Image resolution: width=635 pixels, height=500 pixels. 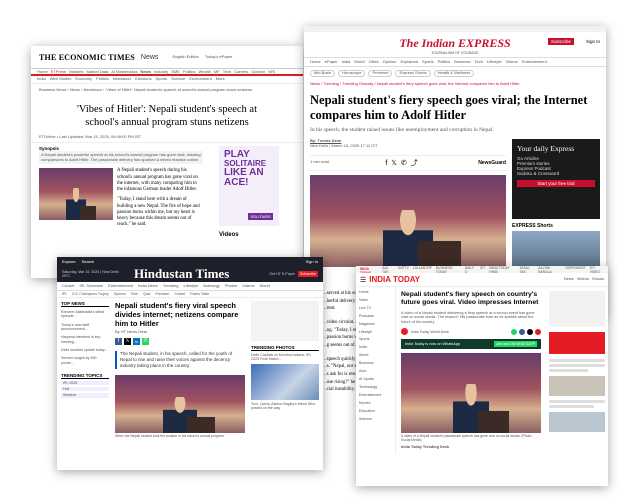 What do you see at coordinates (422, 269) in the screenshot?
I see `it-tab: LALLANTOP` at bounding box center [422, 269].